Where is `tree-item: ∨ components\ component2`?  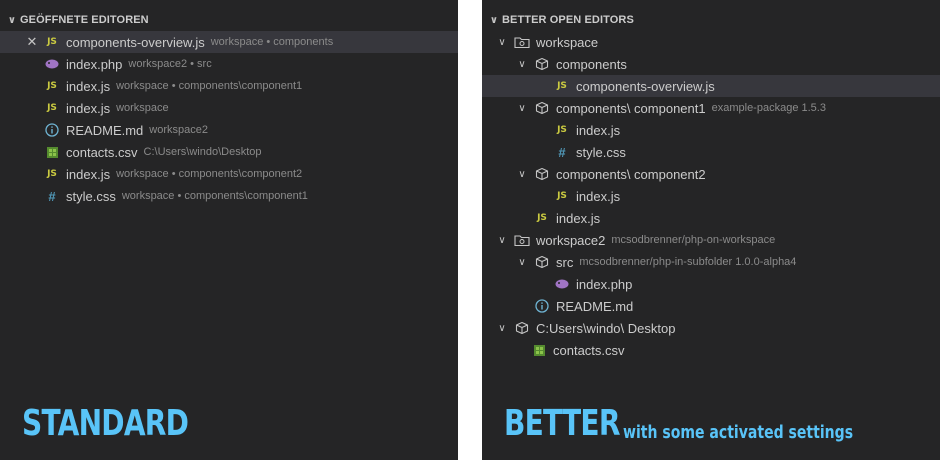 tree-item: ∨ components\ component2 is located at coordinates (711, 174).